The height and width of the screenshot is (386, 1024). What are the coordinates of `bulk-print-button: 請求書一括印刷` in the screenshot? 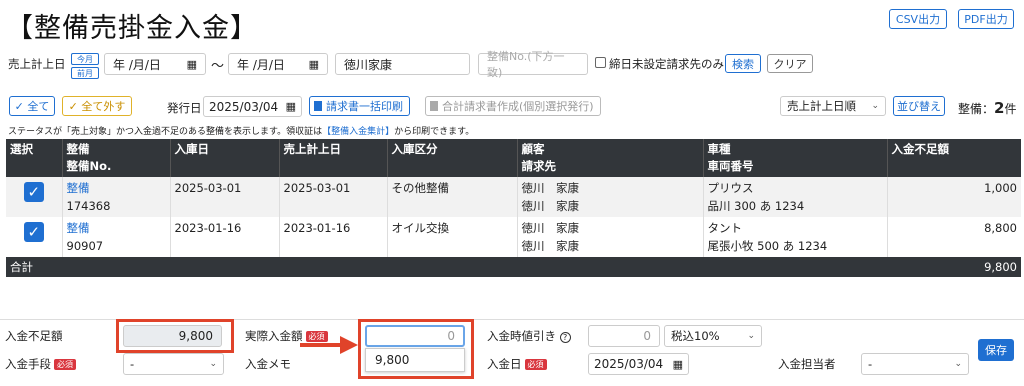 It's located at (359, 106).